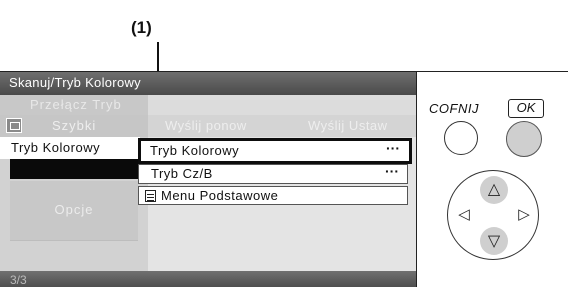 This screenshot has height=287, width=568. What do you see at coordinates (150, 196) in the screenshot?
I see `menu-list-icon` at bounding box center [150, 196].